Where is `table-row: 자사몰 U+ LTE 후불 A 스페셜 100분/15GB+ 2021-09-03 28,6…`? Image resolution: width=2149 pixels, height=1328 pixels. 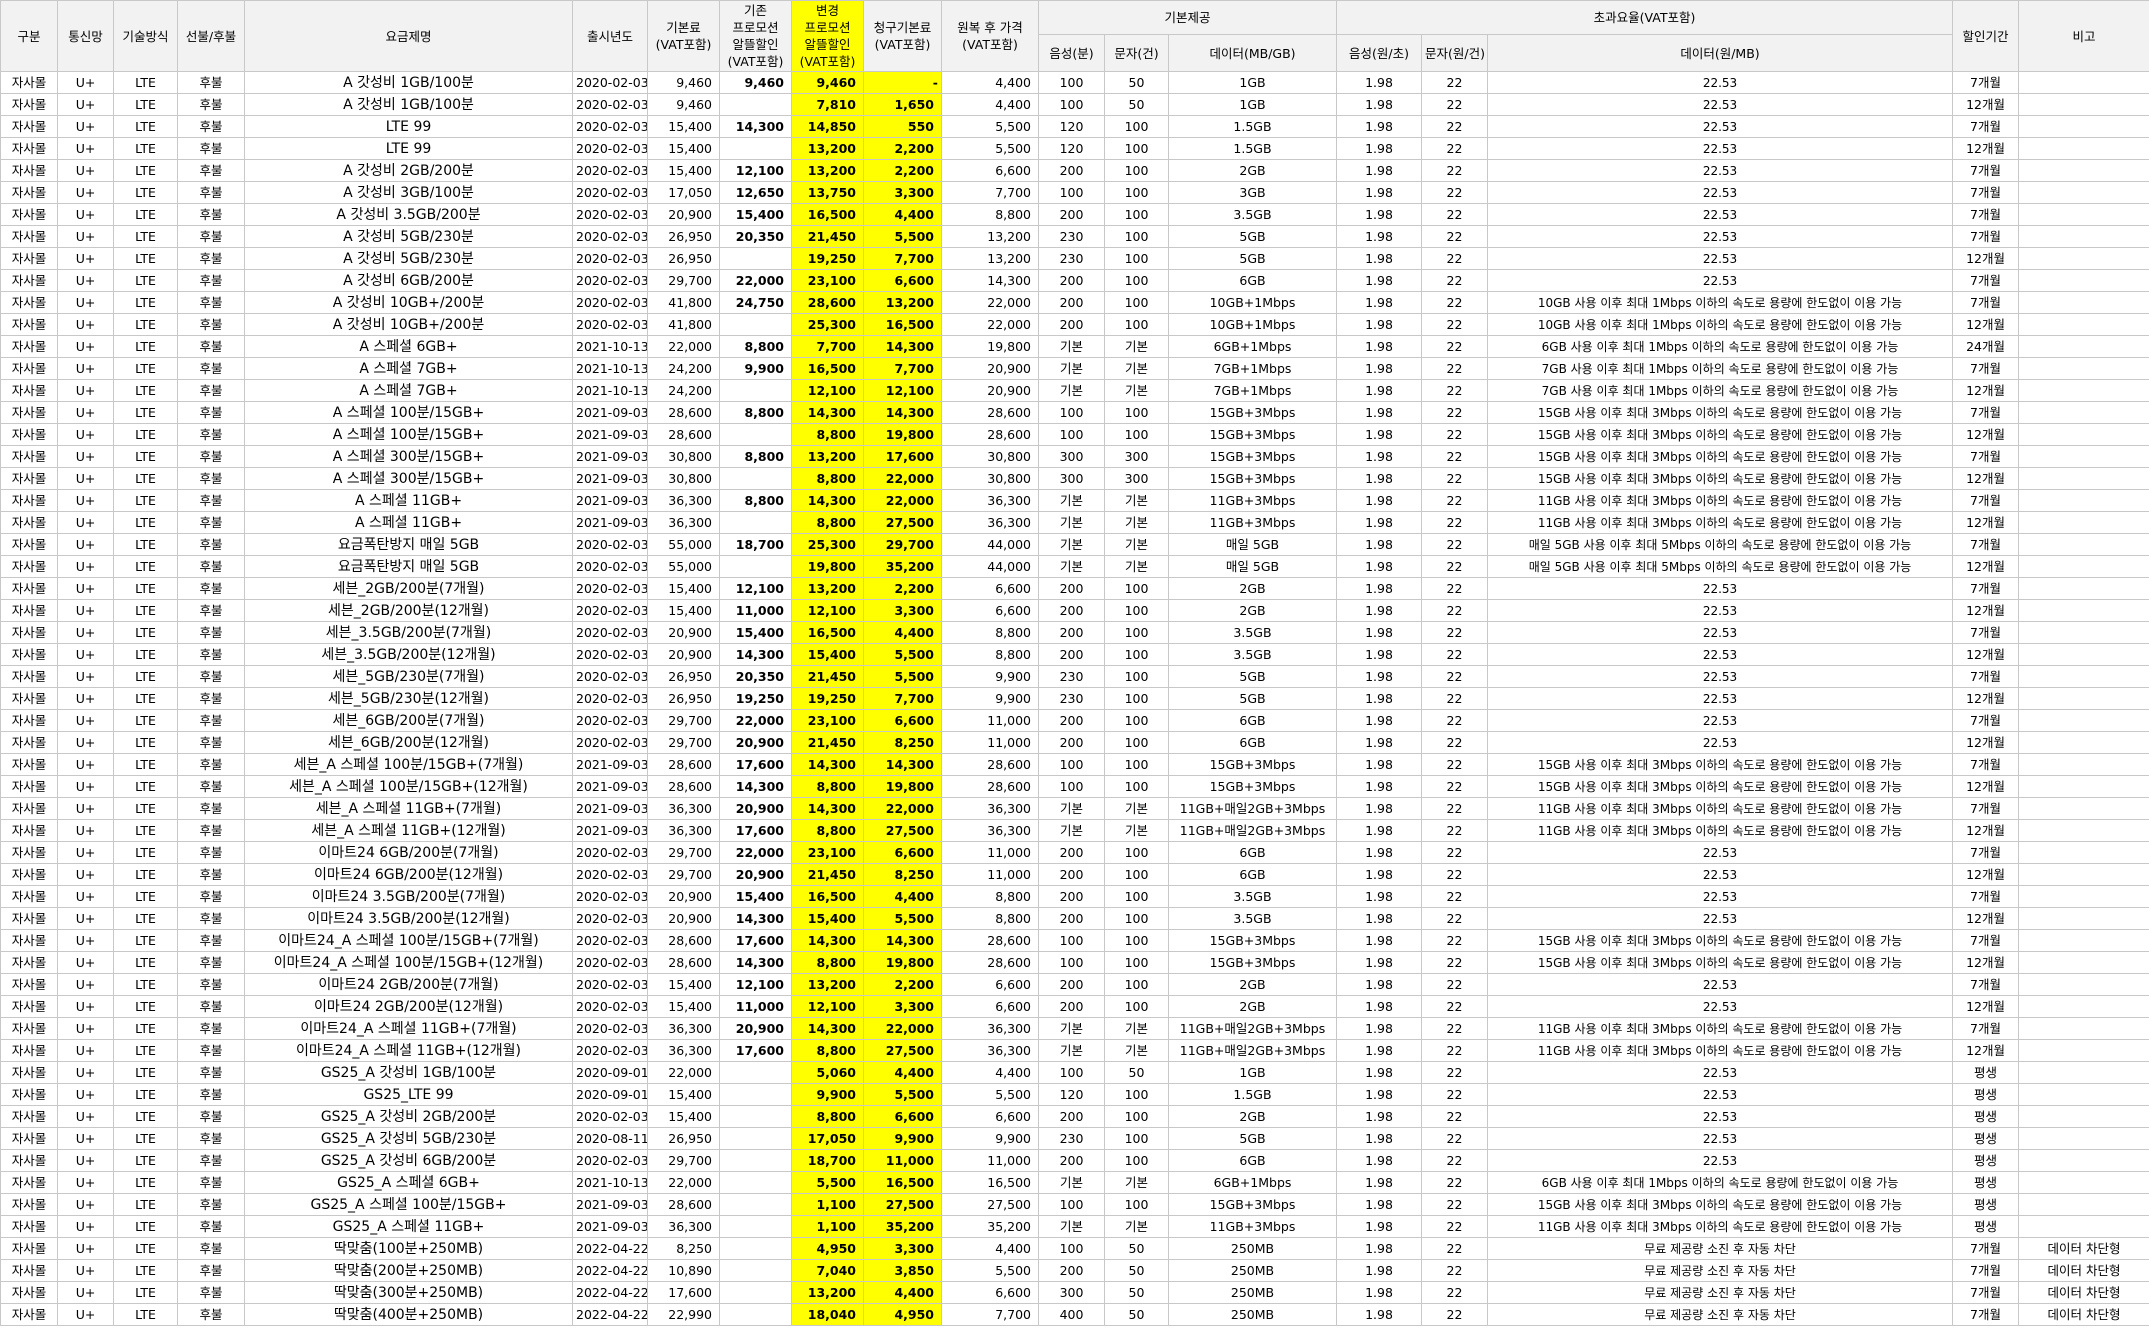 table-row: 자사몰 U+ LTE 후불 A 스페셜 100분/15GB+ 2021-09-03 28,6… is located at coordinates (1074, 412).